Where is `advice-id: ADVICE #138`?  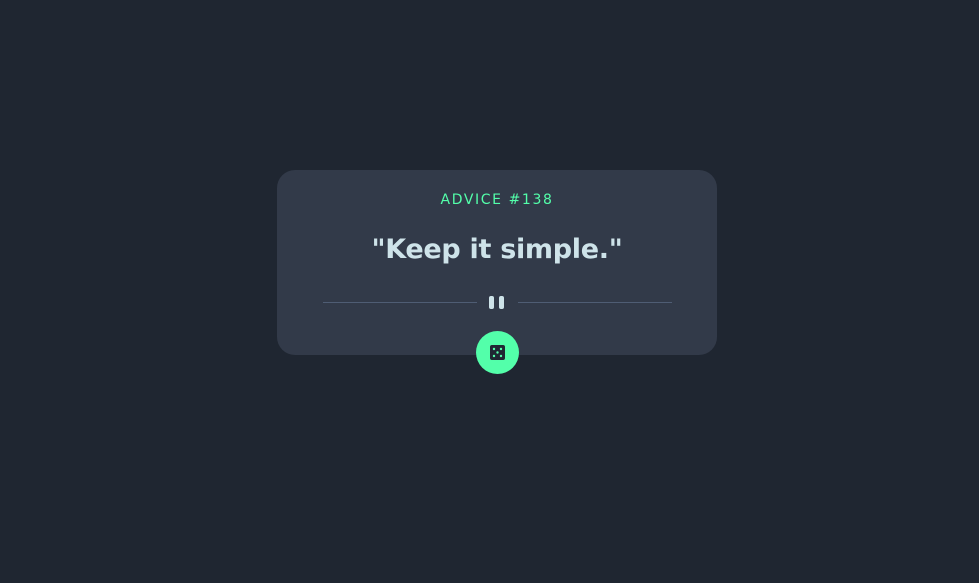 advice-id: ADVICE #138 is located at coordinates (497, 200).